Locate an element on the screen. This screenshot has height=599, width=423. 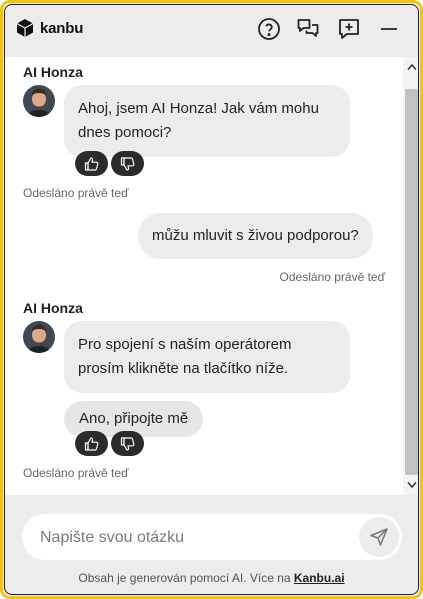
chevron-down-icon is located at coordinates (411, 485).